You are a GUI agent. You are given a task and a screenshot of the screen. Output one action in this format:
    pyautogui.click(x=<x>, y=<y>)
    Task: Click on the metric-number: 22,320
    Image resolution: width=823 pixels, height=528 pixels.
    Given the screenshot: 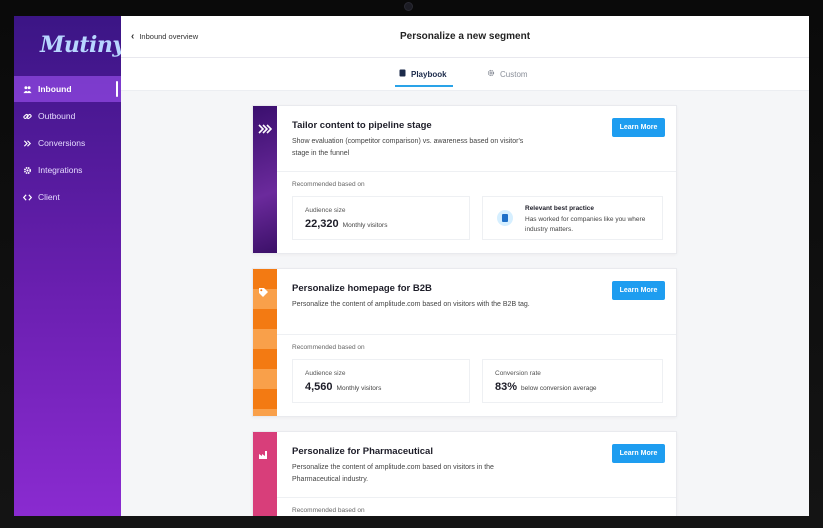 What is the action you would take?
    pyautogui.click(x=322, y=224)
    